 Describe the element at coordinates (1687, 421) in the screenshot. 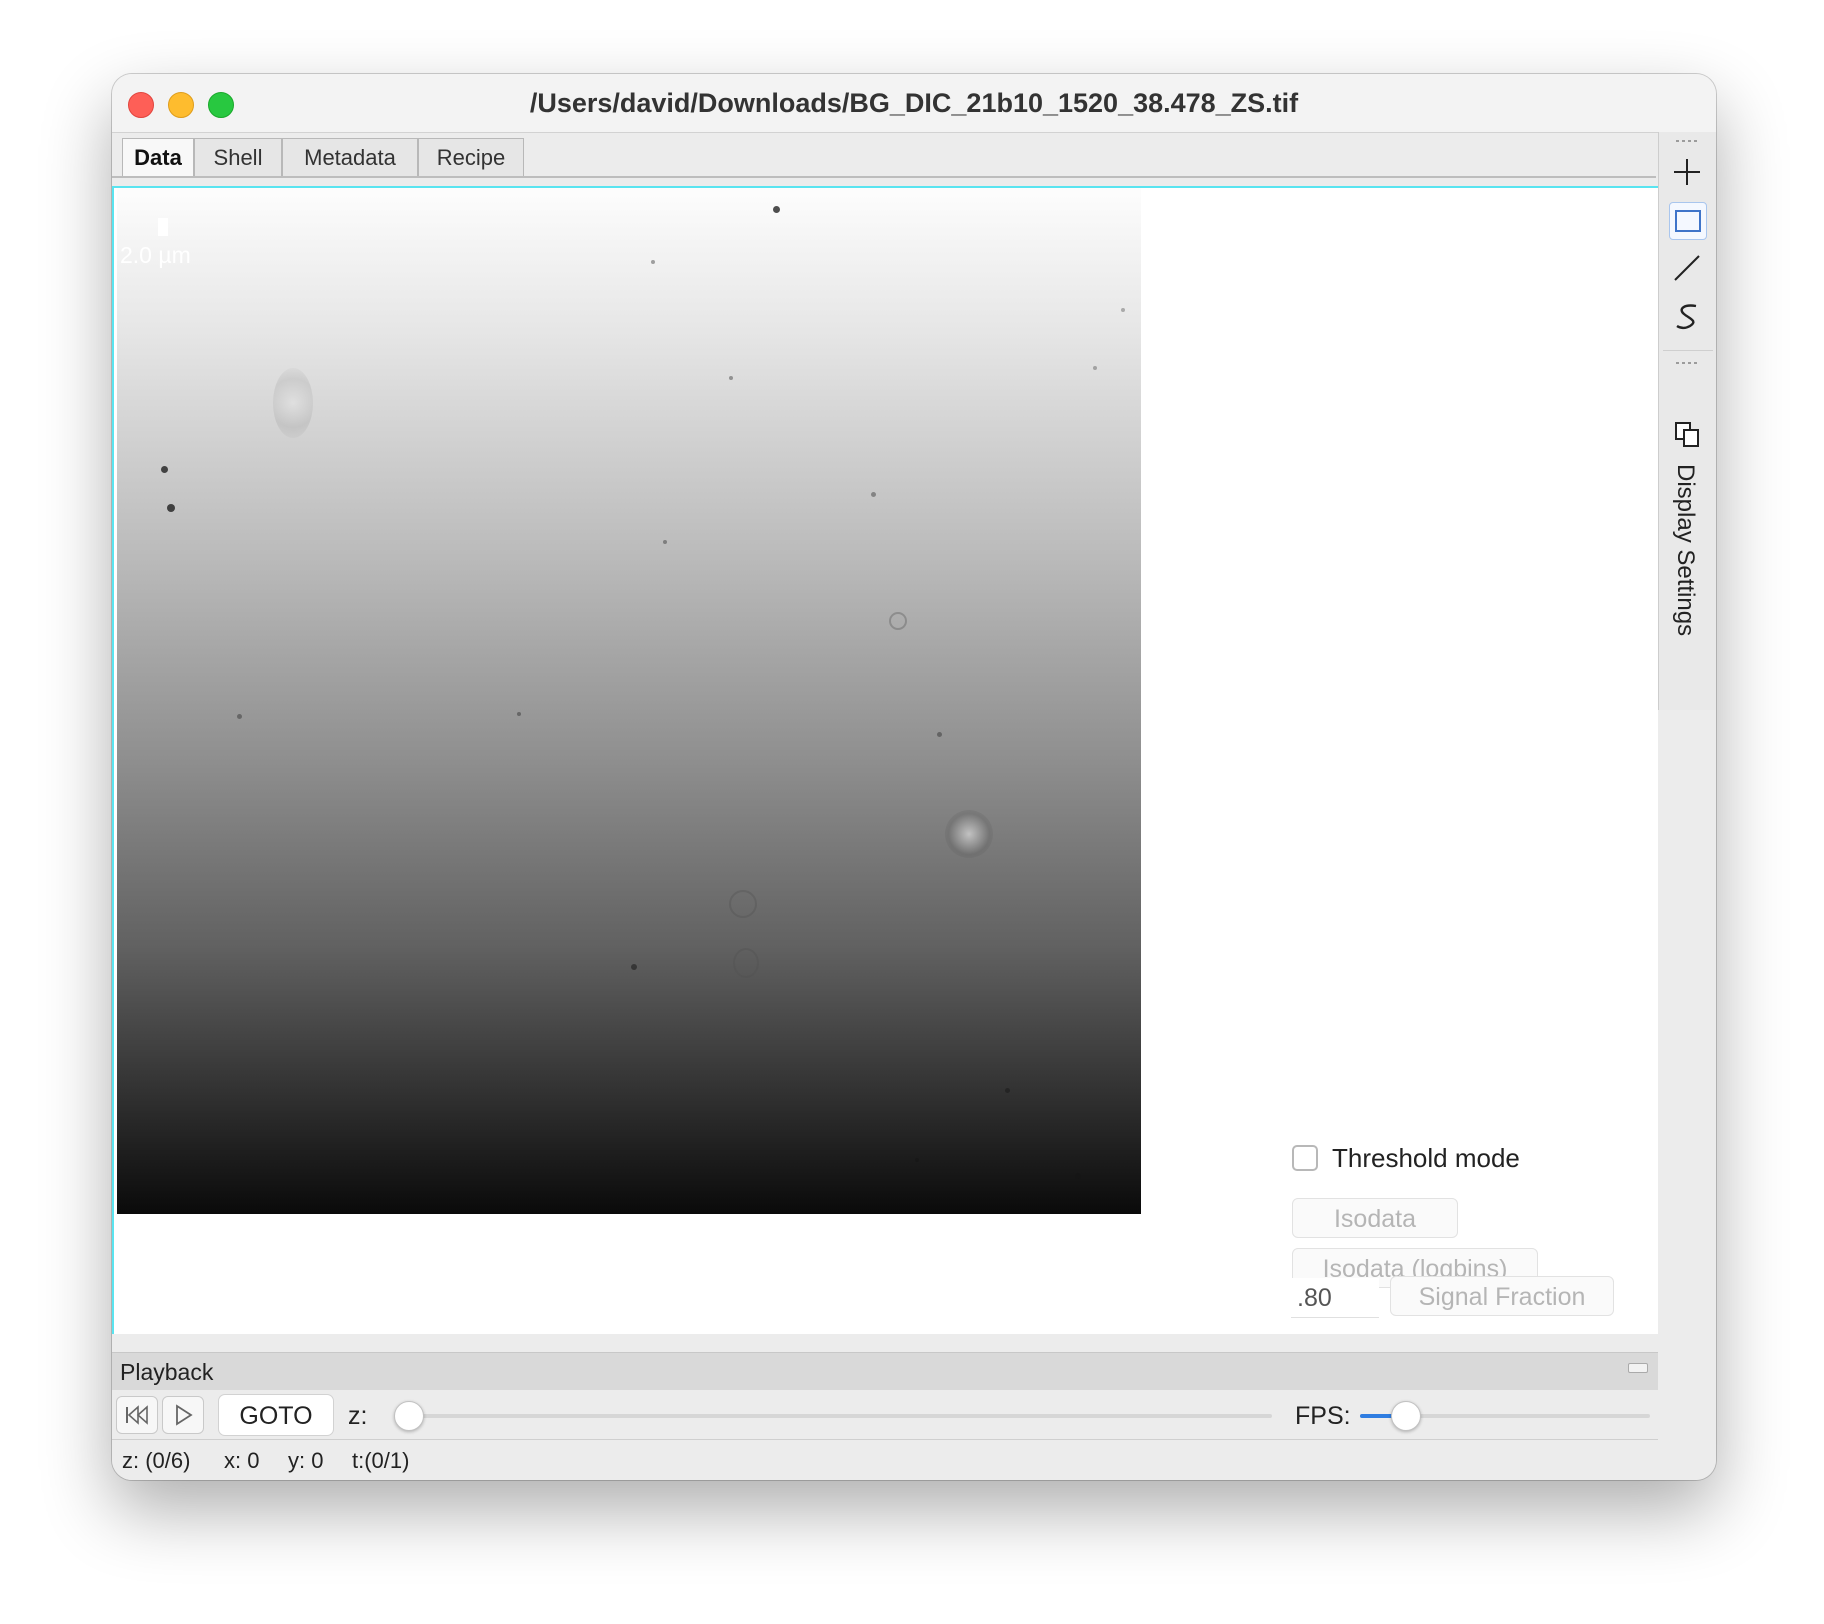

I see `side-toolbar: Display Settings` at that location.